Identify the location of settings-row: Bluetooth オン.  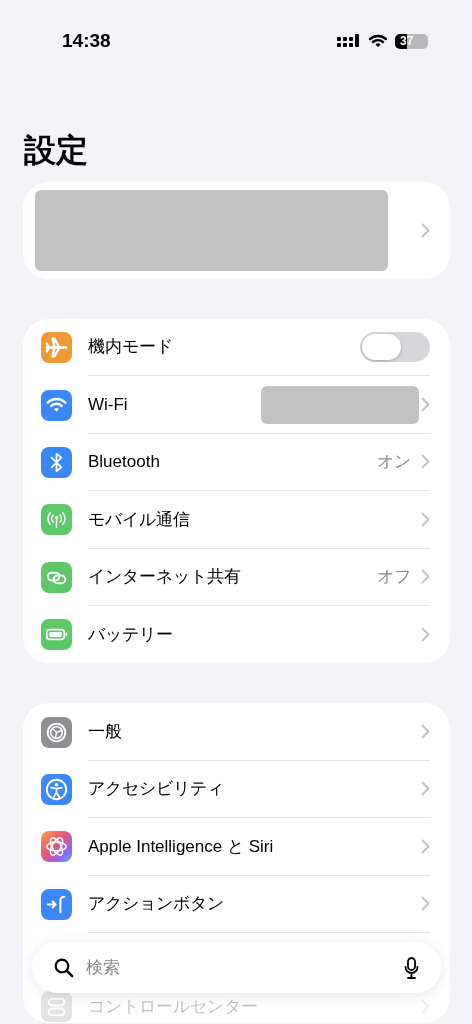
(236, 462).